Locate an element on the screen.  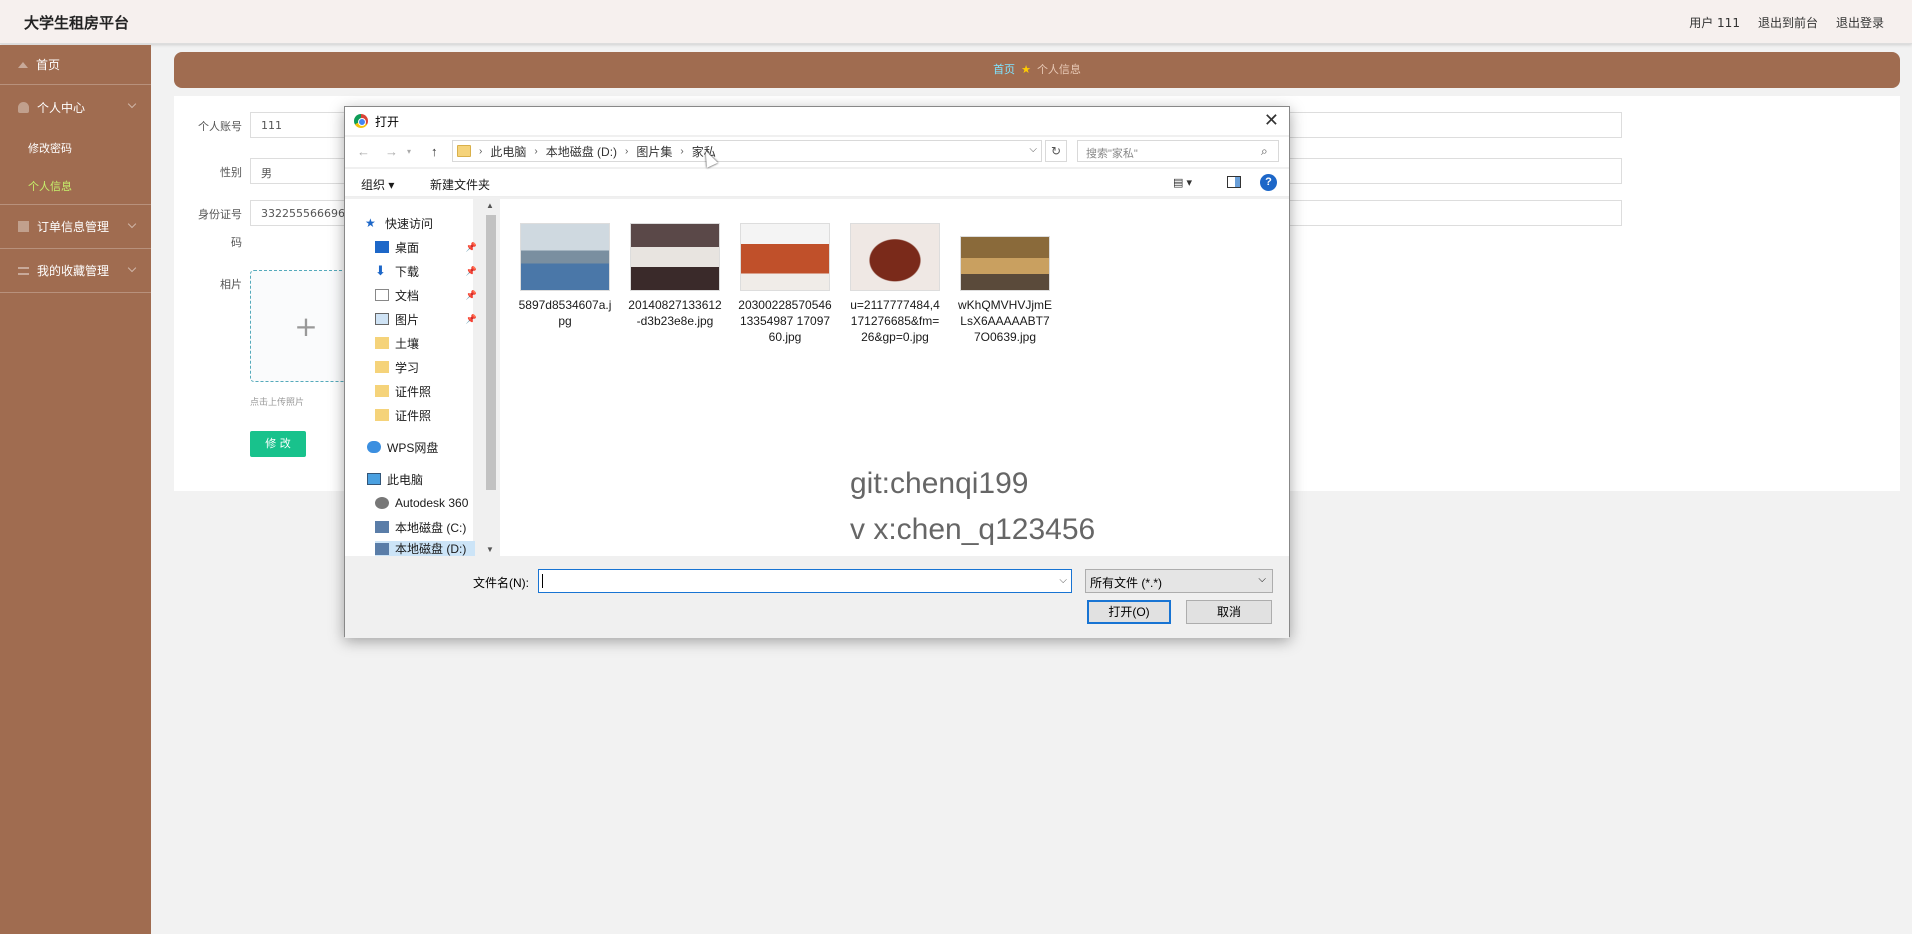
breadcrumb: 首页 ★ 个人信息 is located at coordinates (1037, 70).